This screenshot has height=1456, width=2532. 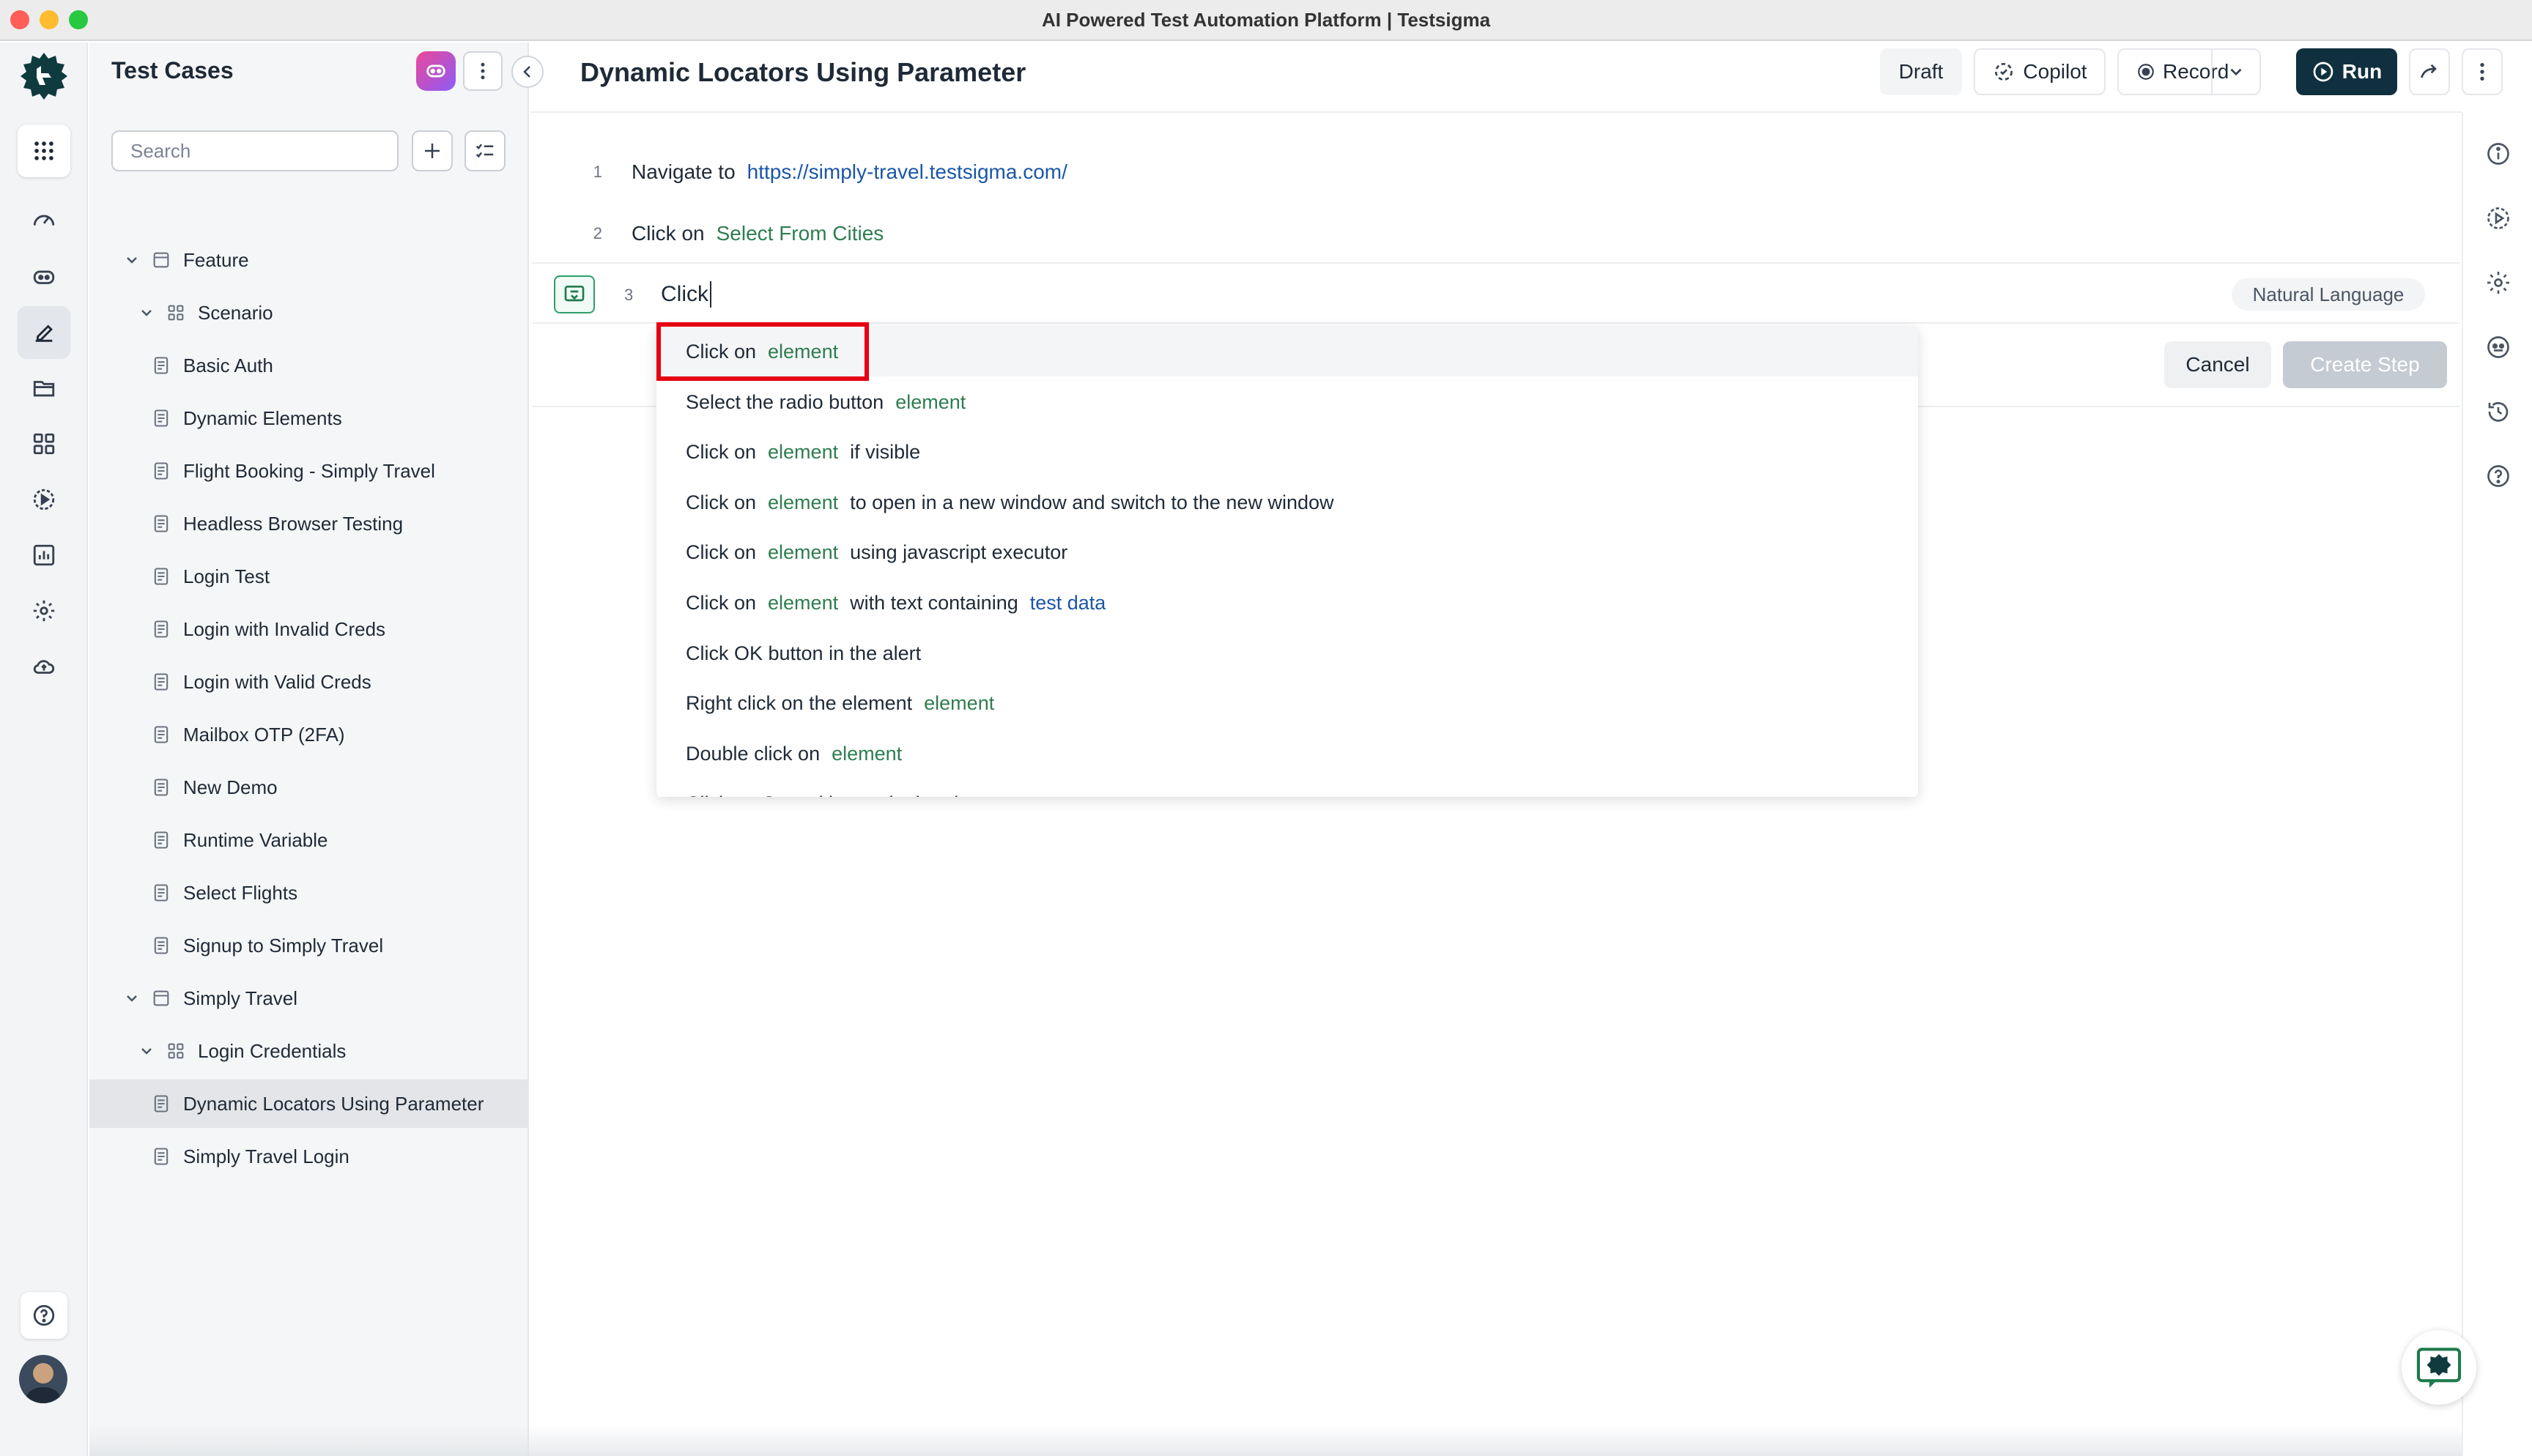 What do you see at coordinates (1921, 71) in the screenshot?
I see `draft-status-button: Draft` at bounding box center [1921, 71].